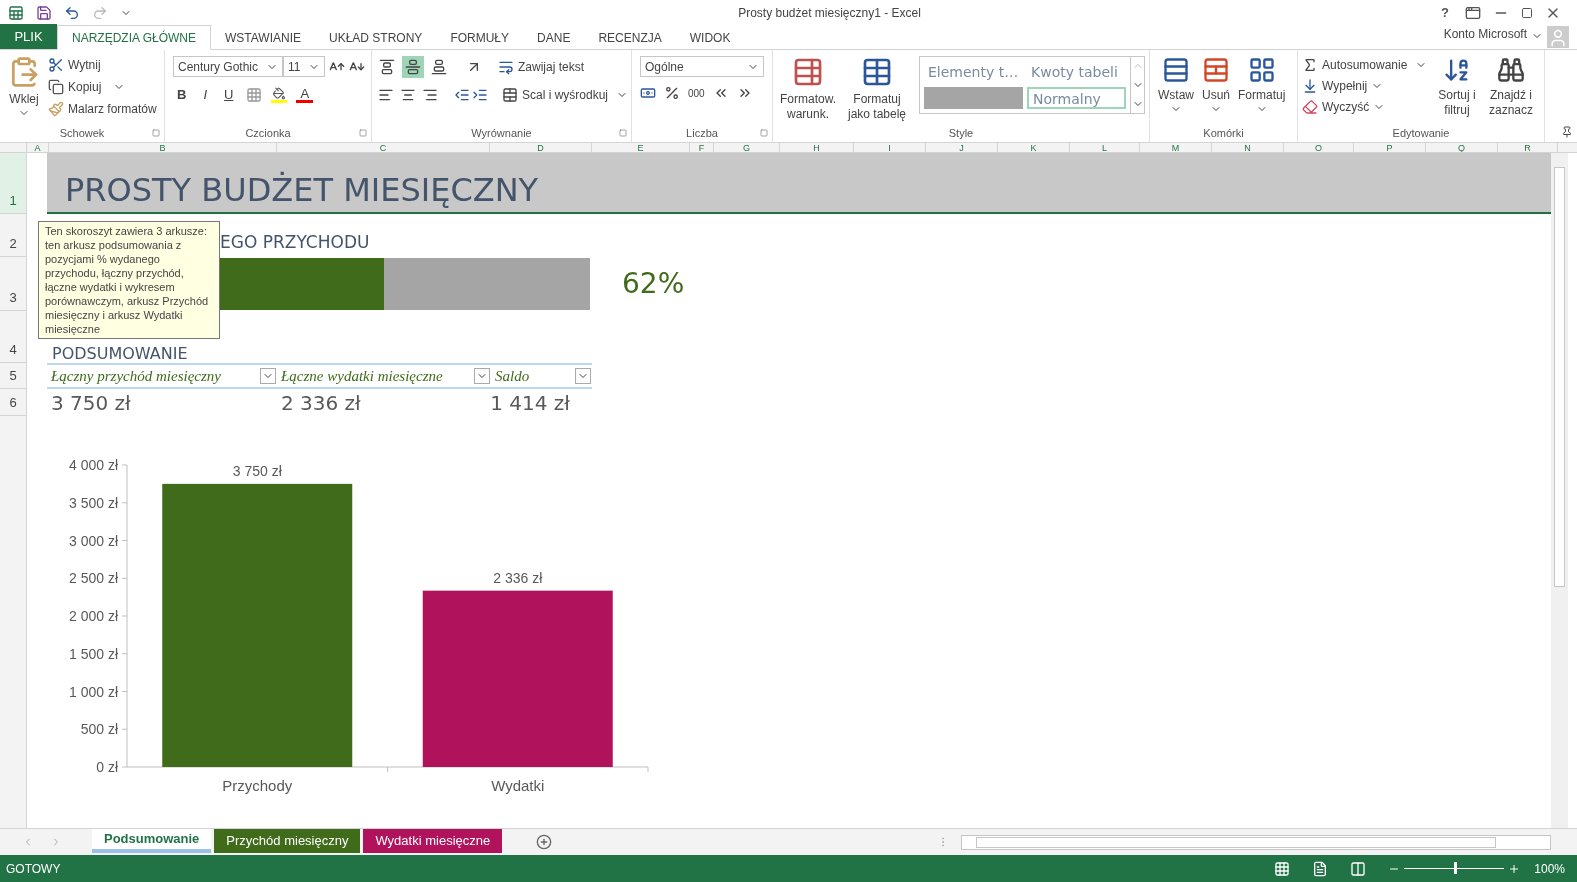 The height and width of the screenshot is (882, 1577). I want to click on autosum-button: Autosumowanie, so click(1367, 65).